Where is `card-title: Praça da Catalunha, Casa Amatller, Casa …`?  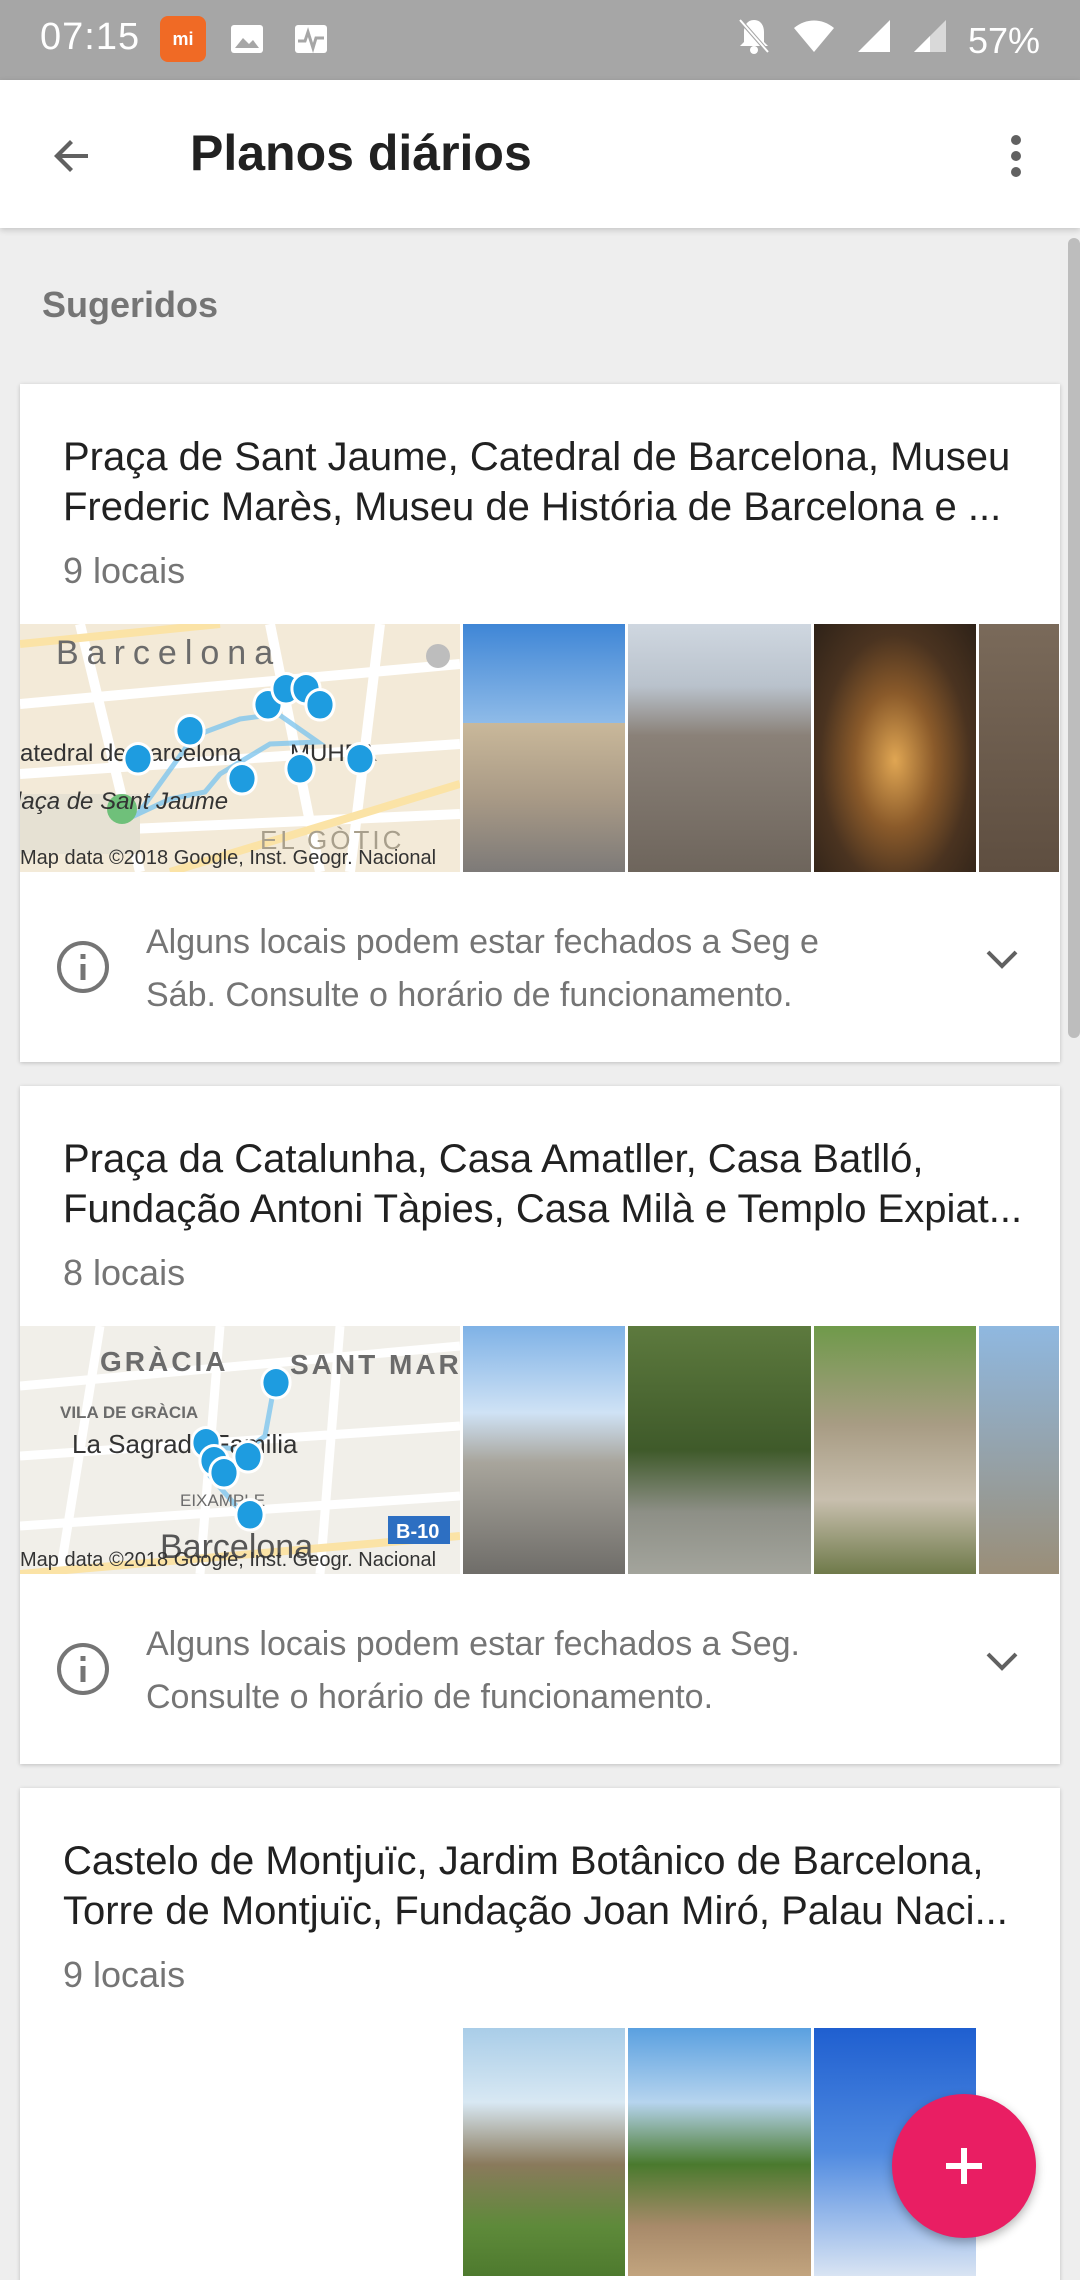 card-title: Praça da Catalunha, Casa Amatller, Casa … is located at coordinates (543, 1184).